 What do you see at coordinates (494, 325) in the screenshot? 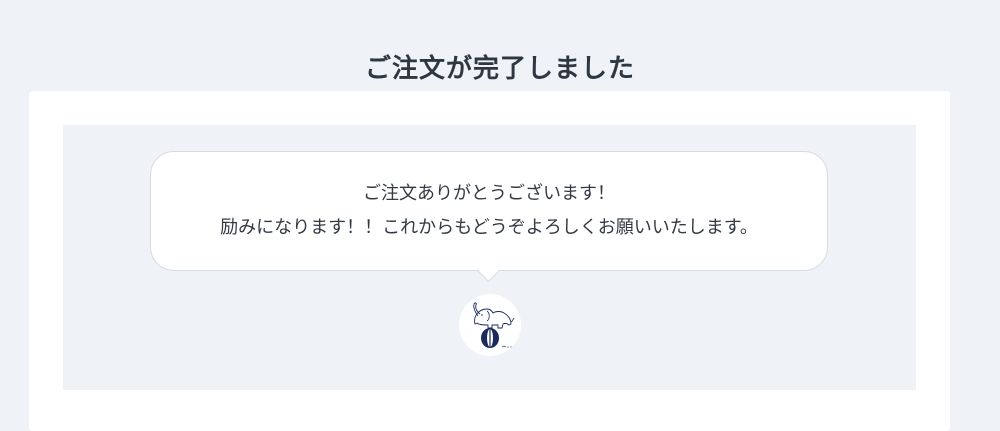
I see `elephant-on-ball-icon` at bounding box center [494, 325].